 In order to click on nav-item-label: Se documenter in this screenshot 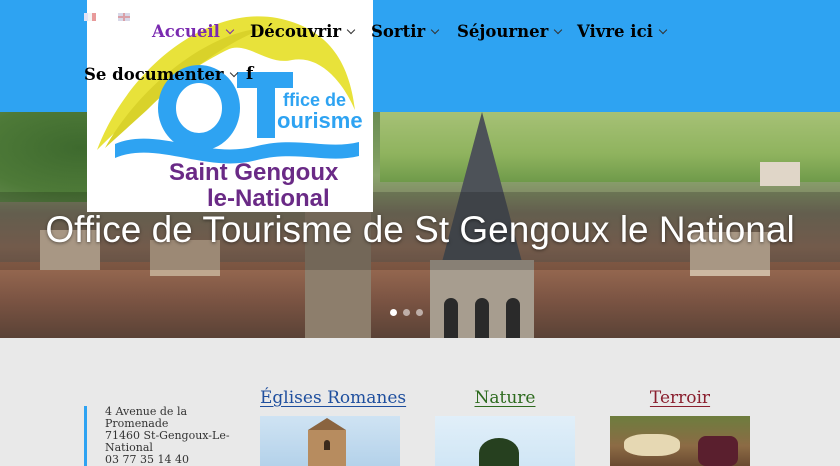, I will do `click(154, 74)`.